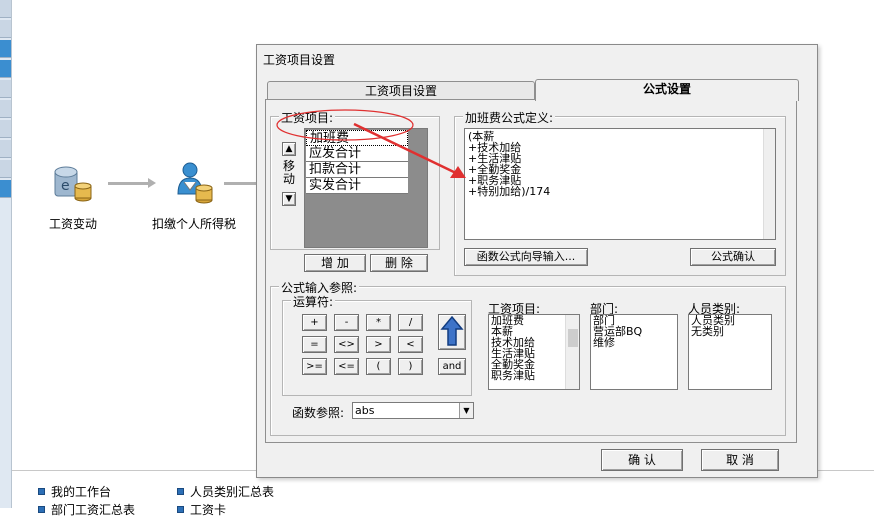 The image size is (874, 518). What do you see at coordinates (307, 117) in the screenshot?
I see `group-label: 工资项目:` at bounding box center [307, 117].